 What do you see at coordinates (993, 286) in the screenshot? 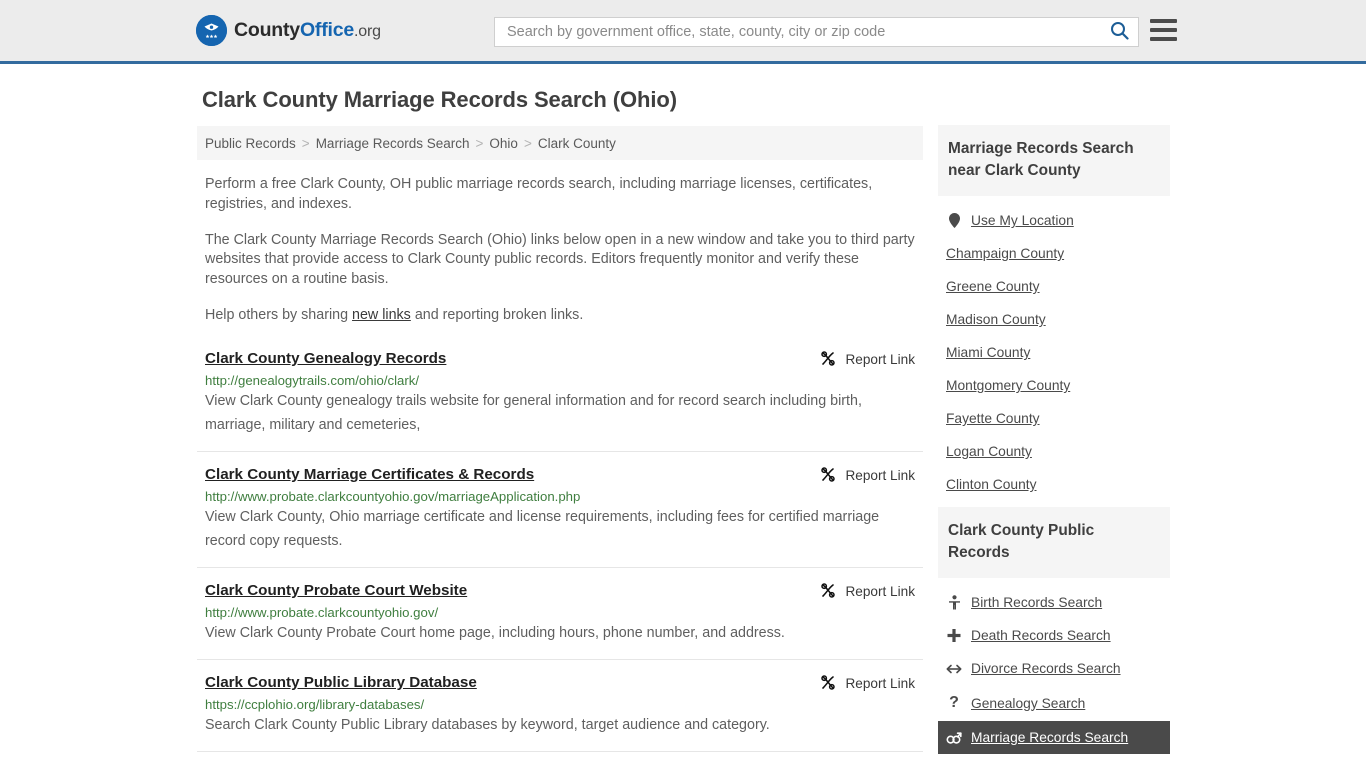
I see `sidebar-item-label: Greene County` at bounding box center [993, 286].